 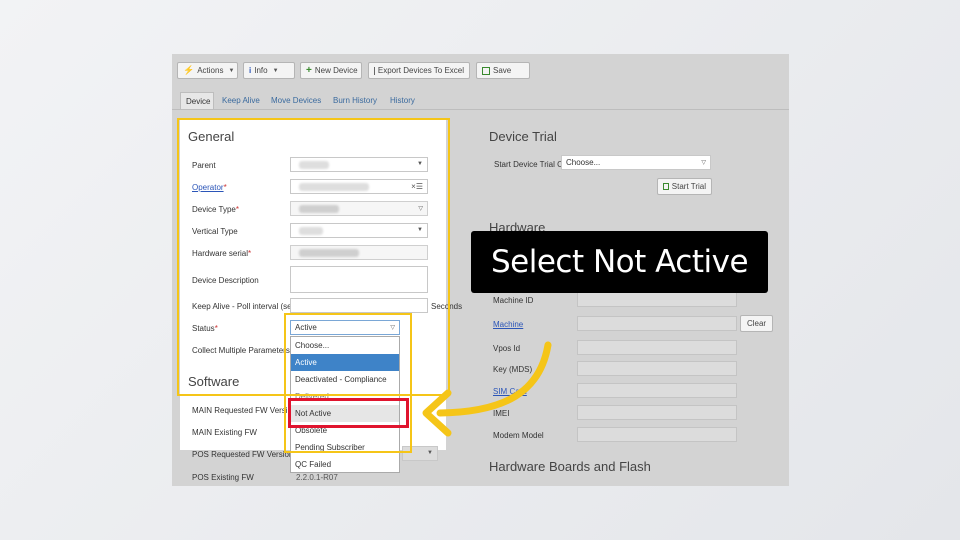 What do you see at coordinates (309, 70) in the screenshot?
I see `plus-icon: +` at bounding box center [309, 70].